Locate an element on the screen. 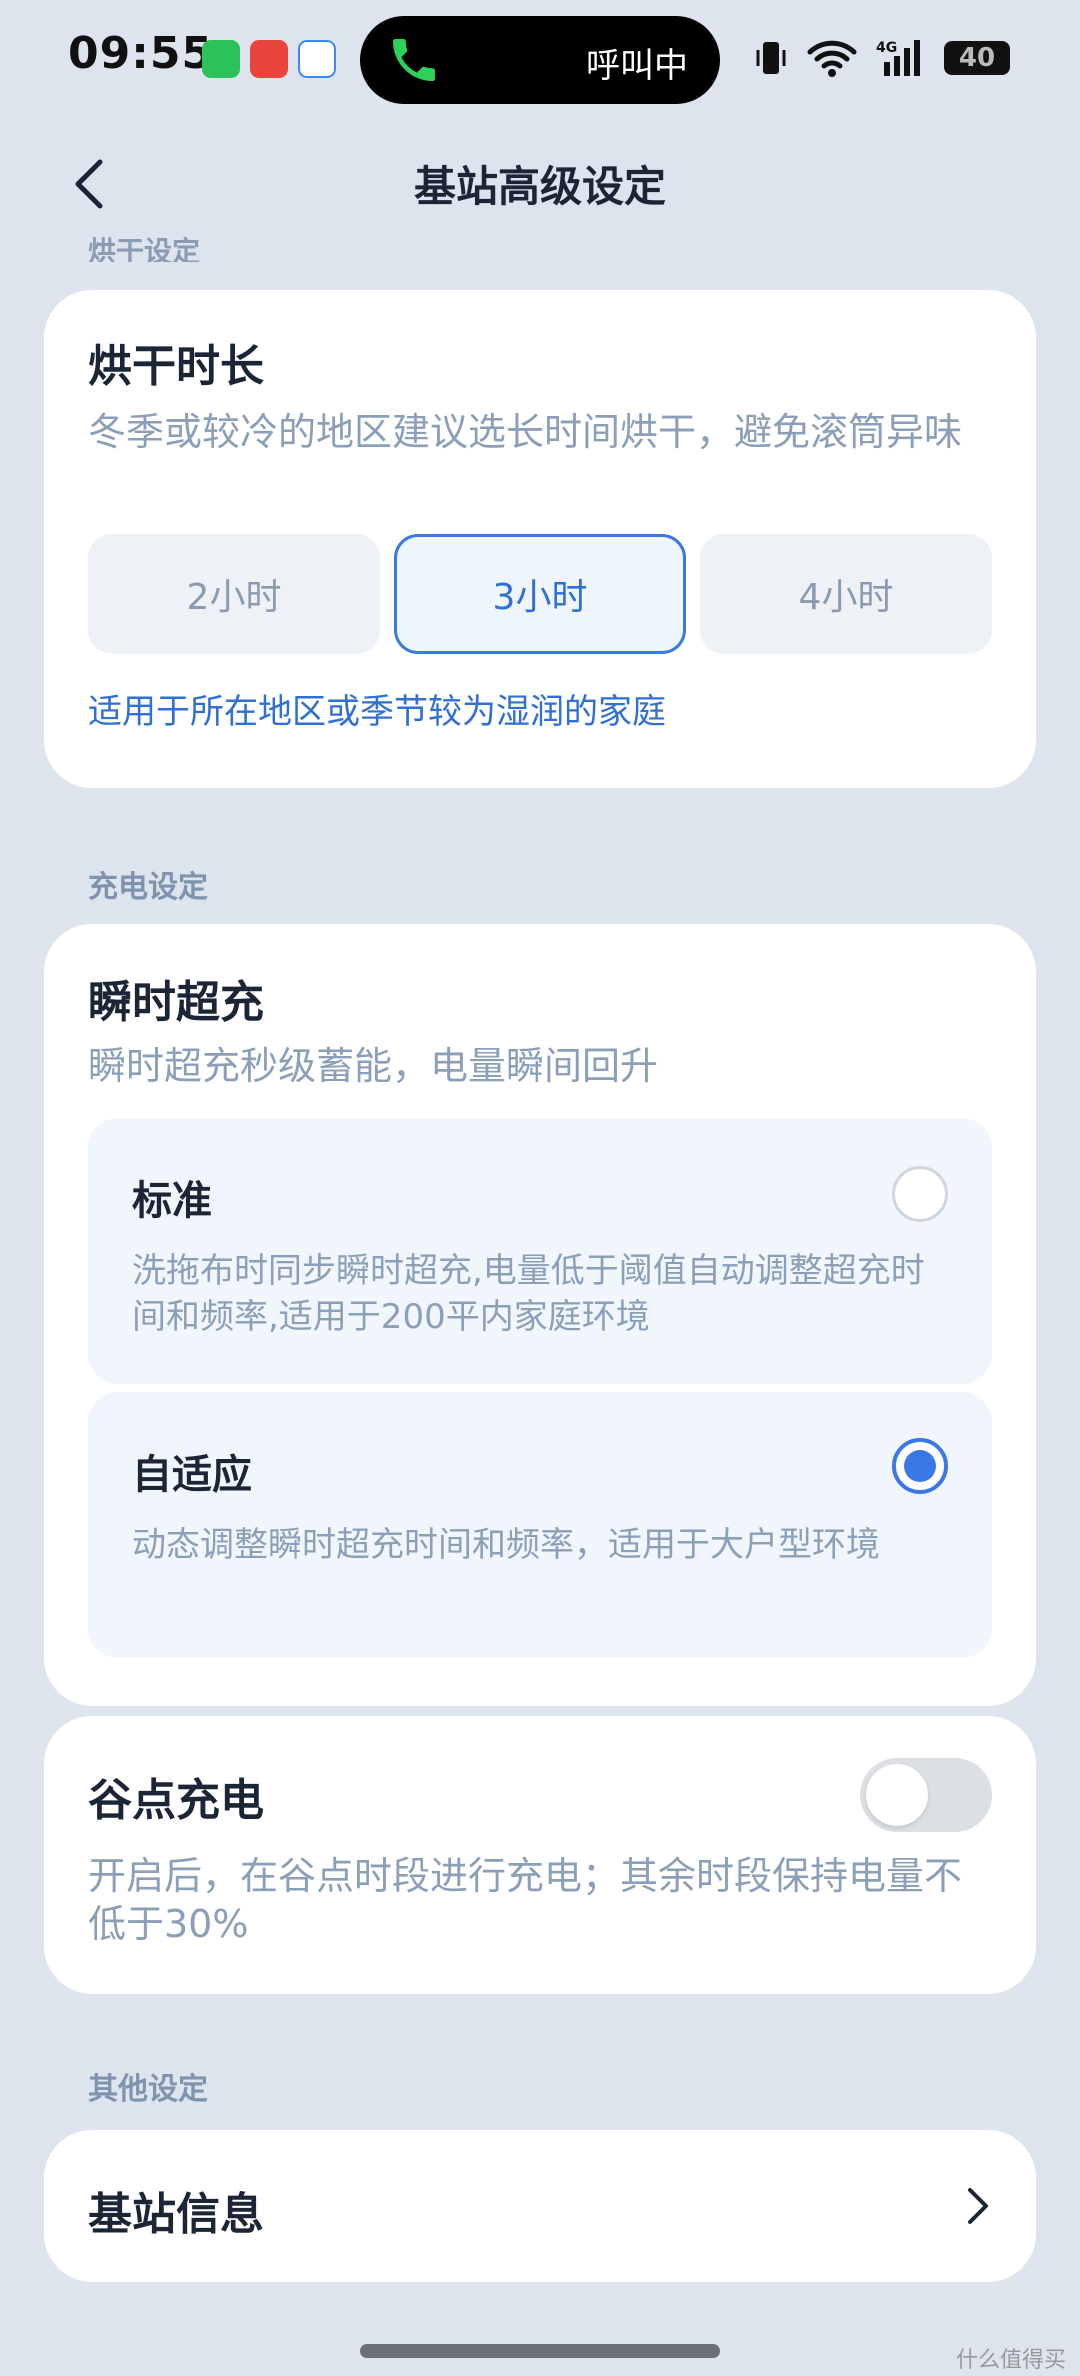 The height and width of the screenshot is (2376, 1080). valley-charge-description: 开启后，在谷点时段进行充电；其余时段保持电量不低于30% is located at coordinates (525, 1900).